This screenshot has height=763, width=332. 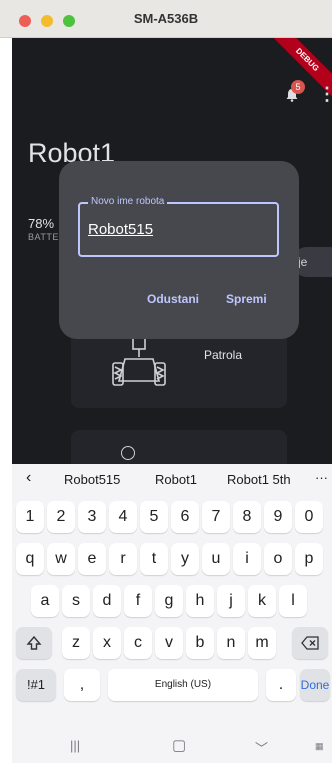 What do you see at coordinates (123, 517) in the screenshot?
I see `key-4: 4` at bounding box center [123, 517].